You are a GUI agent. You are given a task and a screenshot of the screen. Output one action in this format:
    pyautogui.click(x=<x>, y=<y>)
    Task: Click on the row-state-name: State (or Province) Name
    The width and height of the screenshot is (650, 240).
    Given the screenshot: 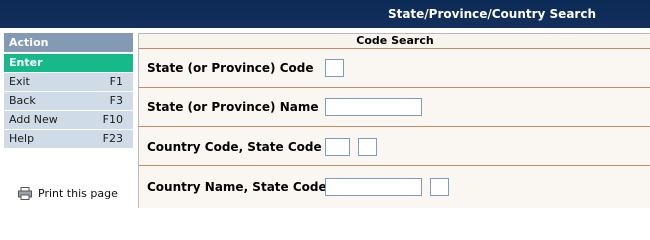 What is the action you would take?
    pyautogui.click(x=394, y=107)
    